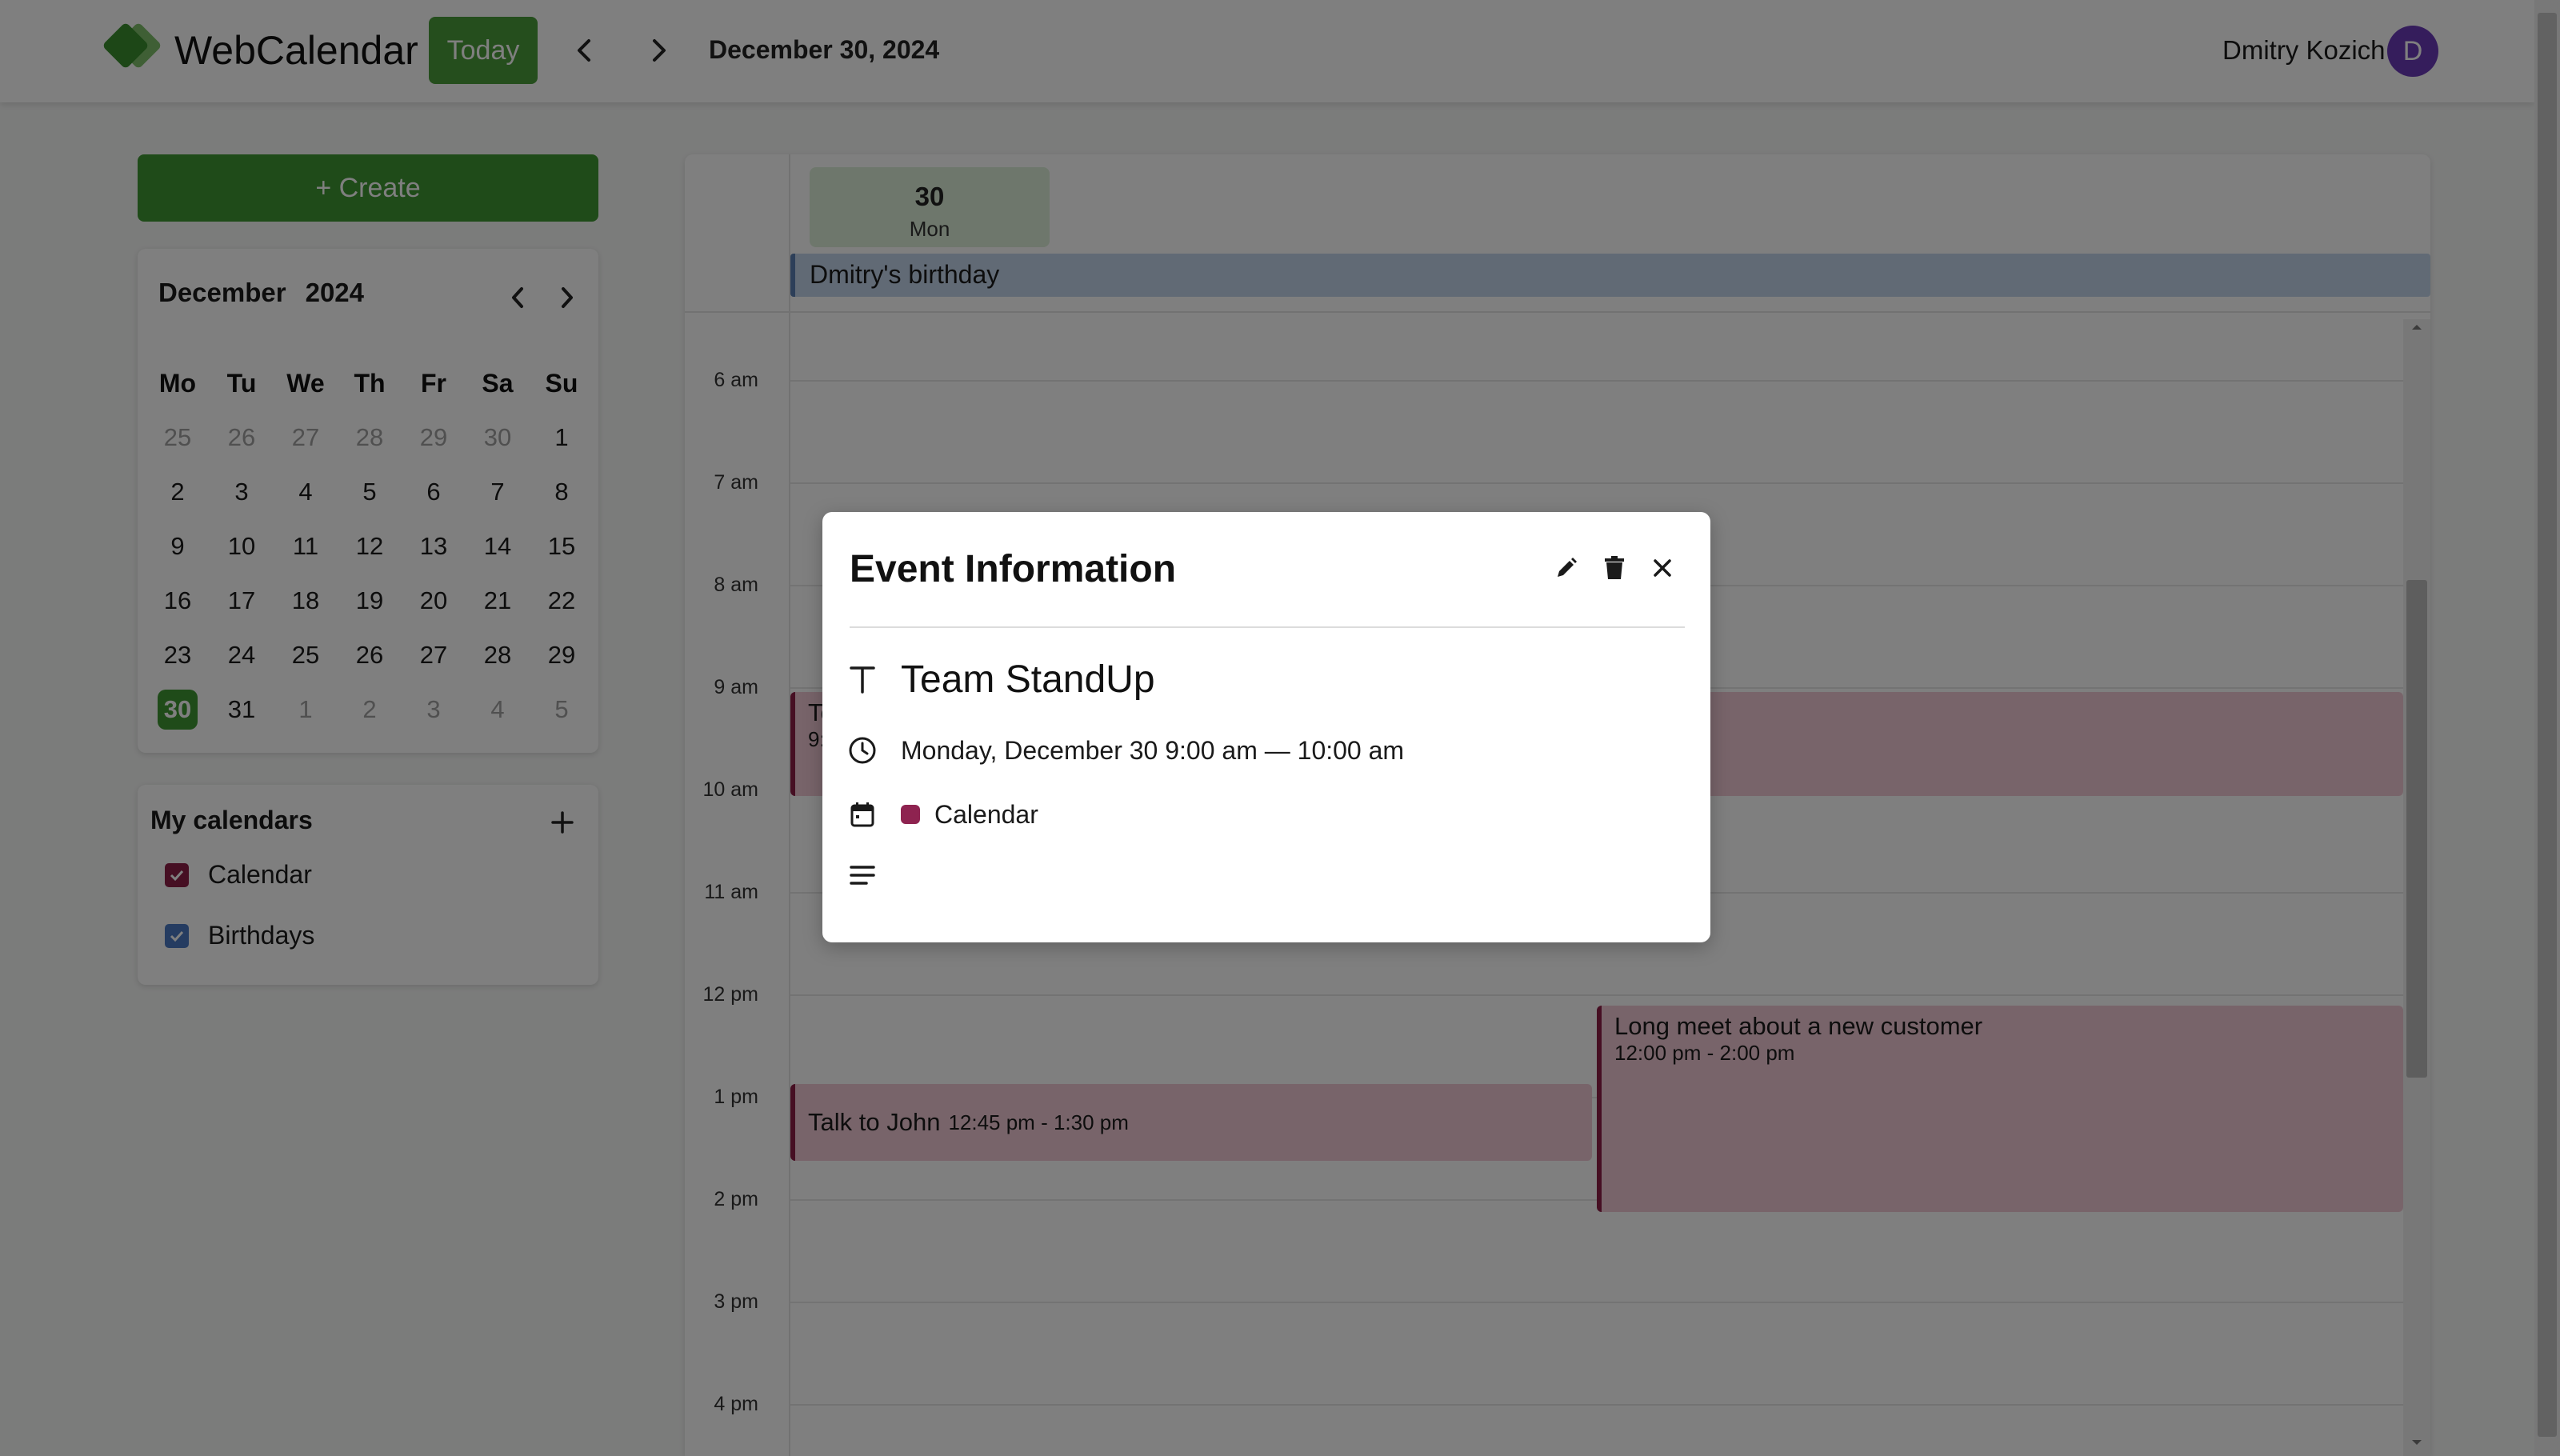  What do you see at coordinates (862, 814) in the screenshot?
I see `calendar-icon` at bounding box center [862, 814].